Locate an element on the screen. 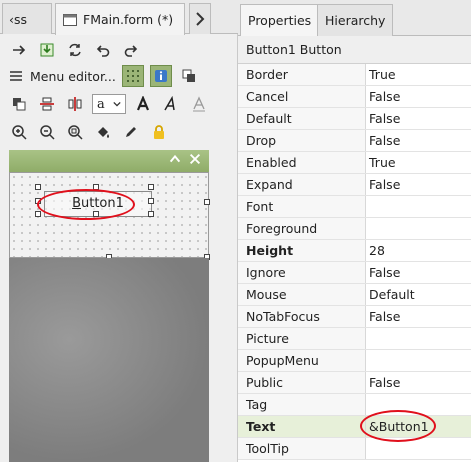 This screenshot has height=462, width=471. property-value: 28 is located at coordinates (418, 250).